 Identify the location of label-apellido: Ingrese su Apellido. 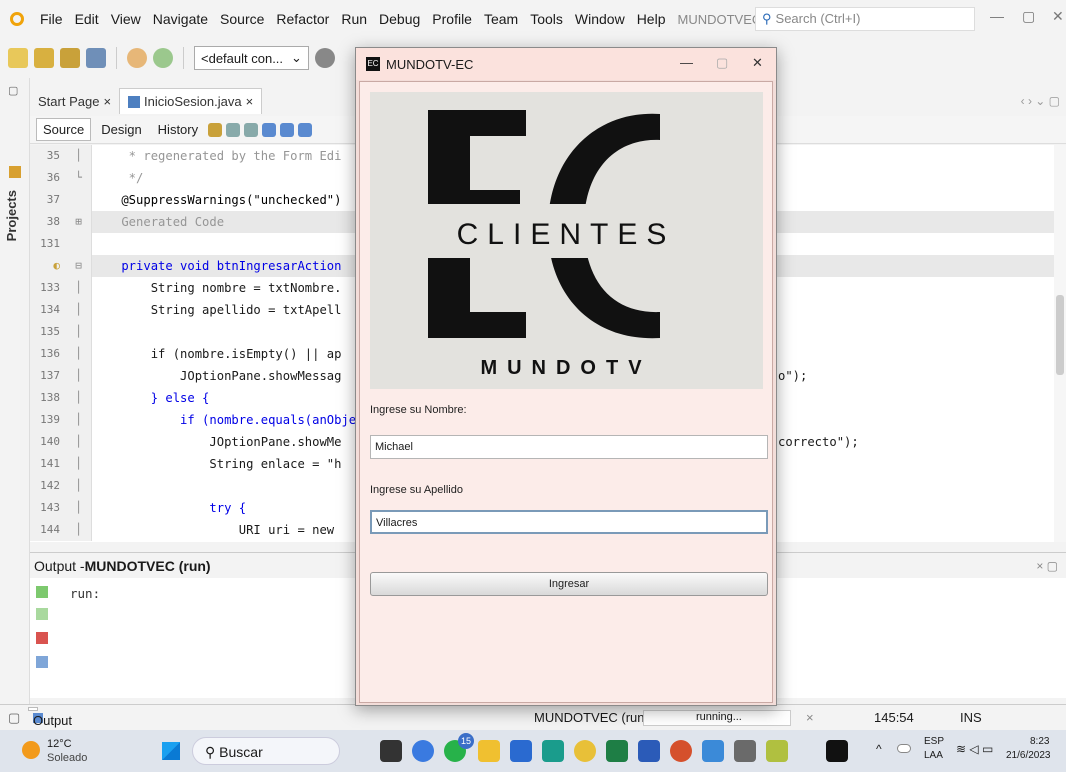
(416, 490).